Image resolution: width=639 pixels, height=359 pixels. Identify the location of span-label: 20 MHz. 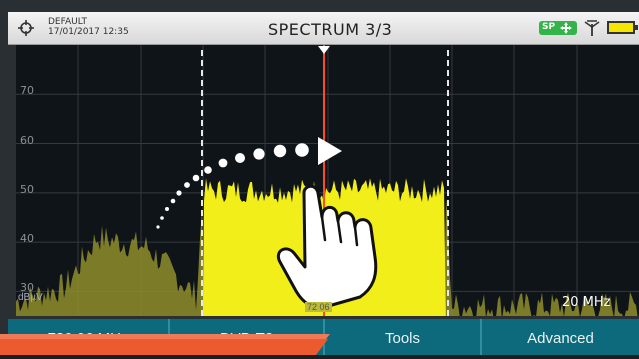
(586, 302).